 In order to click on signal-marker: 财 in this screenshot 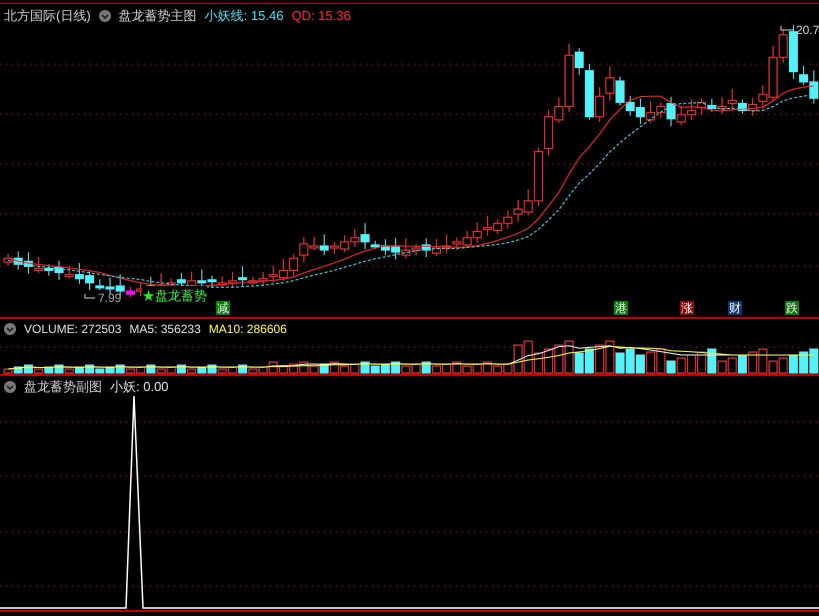, I will do `click(735, 308)`.